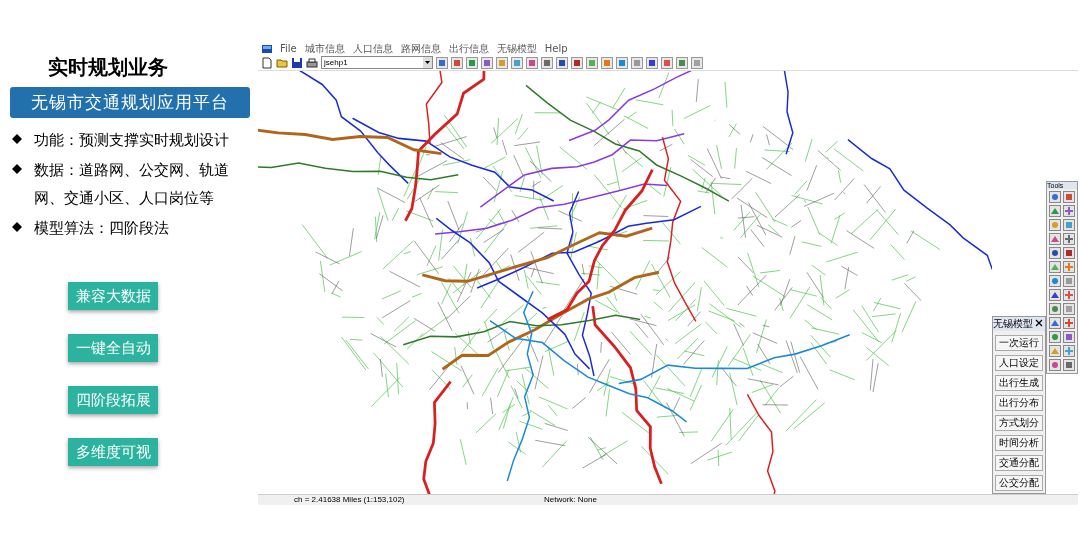 This screenshot has width=1080, height=551. I want to click on bullet-text: 模型算法：四阶段法, so click(102, 228).